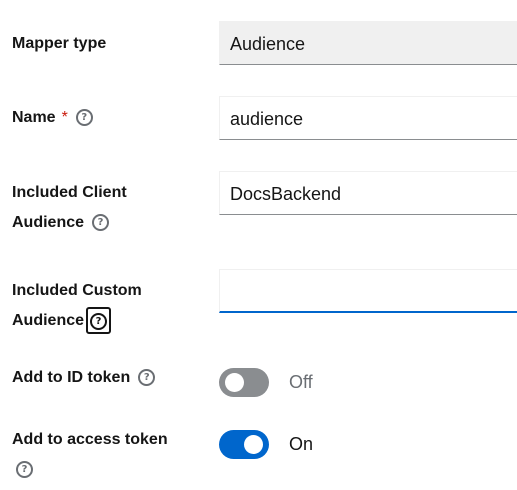  Describe the element at coordinates (368, 43) in the screenshot. I see `mapper-type-field: Audience` at that location.